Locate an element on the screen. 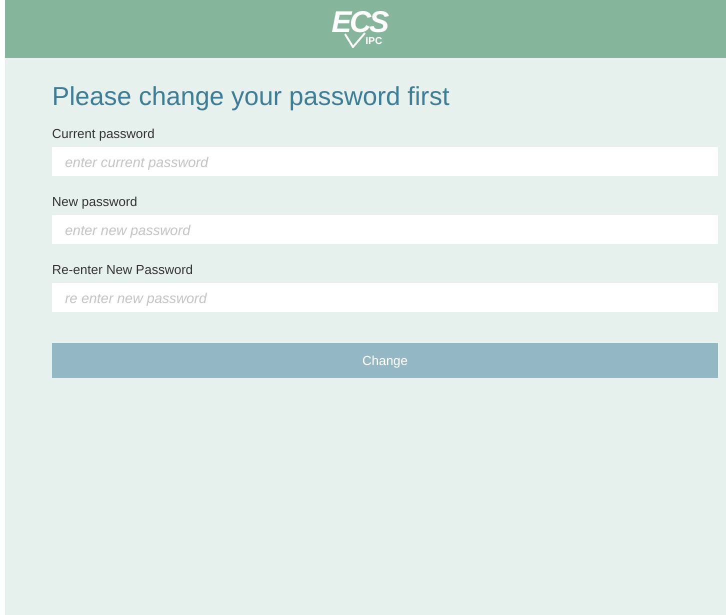 This screenshot has width=726, height=615. field-label: New password is located at coordinates (95, 202).